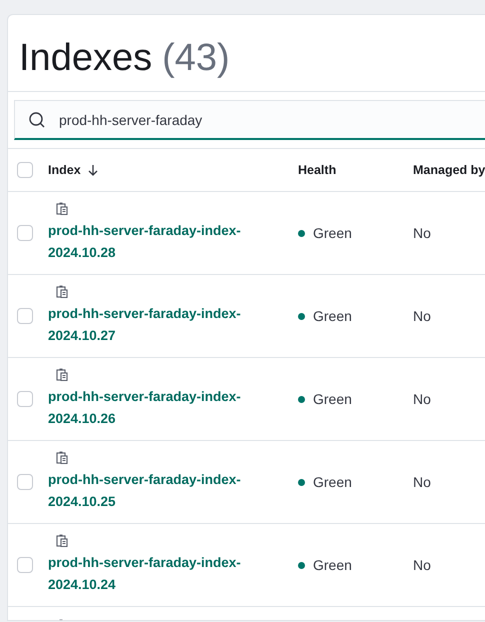 This screenshot has height=622, width=485. What do you see at coordinates (196, 58) in the screenshot?
I see `index-count: (43)` at bounding box center [196, 58].